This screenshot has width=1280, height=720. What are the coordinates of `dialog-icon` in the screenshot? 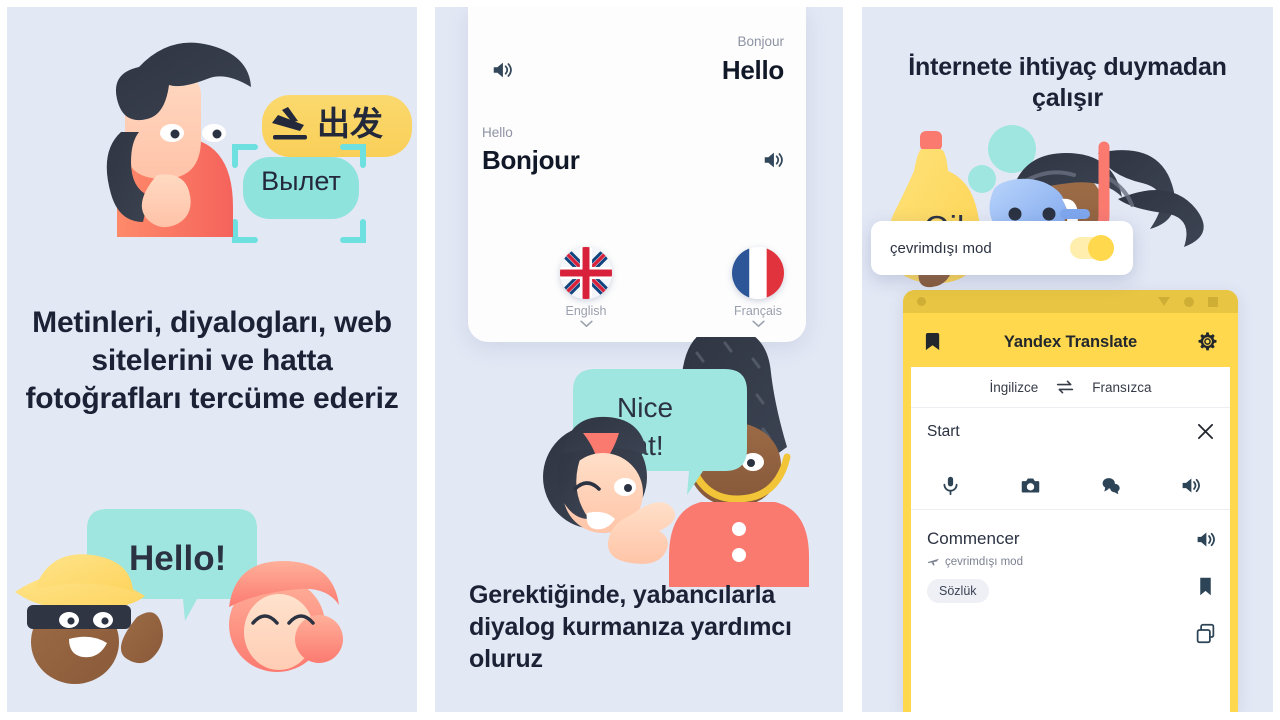 It's located at (1110, 485).